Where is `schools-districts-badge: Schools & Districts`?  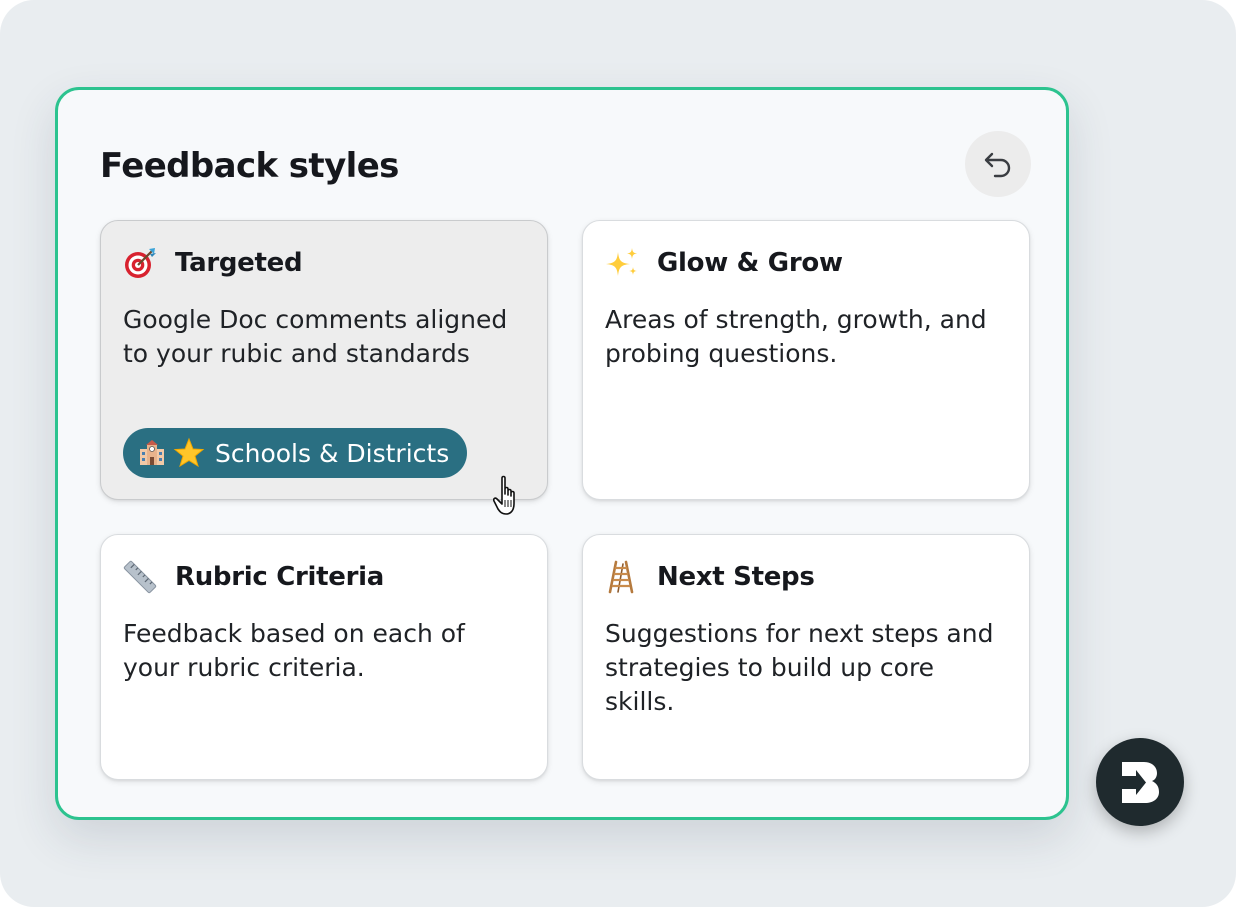 schools-districts-badge: Schools & Districts is located at coordinates (295, 453).